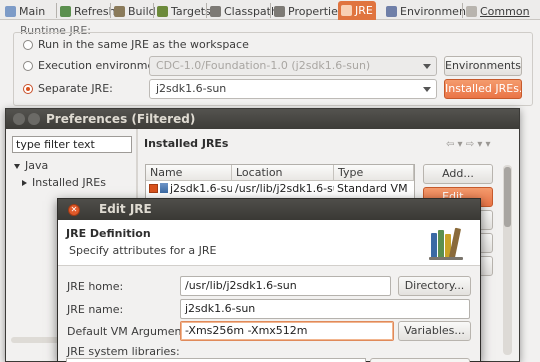 This screenshot has height=362, width=540. I want to click on targets-icon, so click(162, 11).